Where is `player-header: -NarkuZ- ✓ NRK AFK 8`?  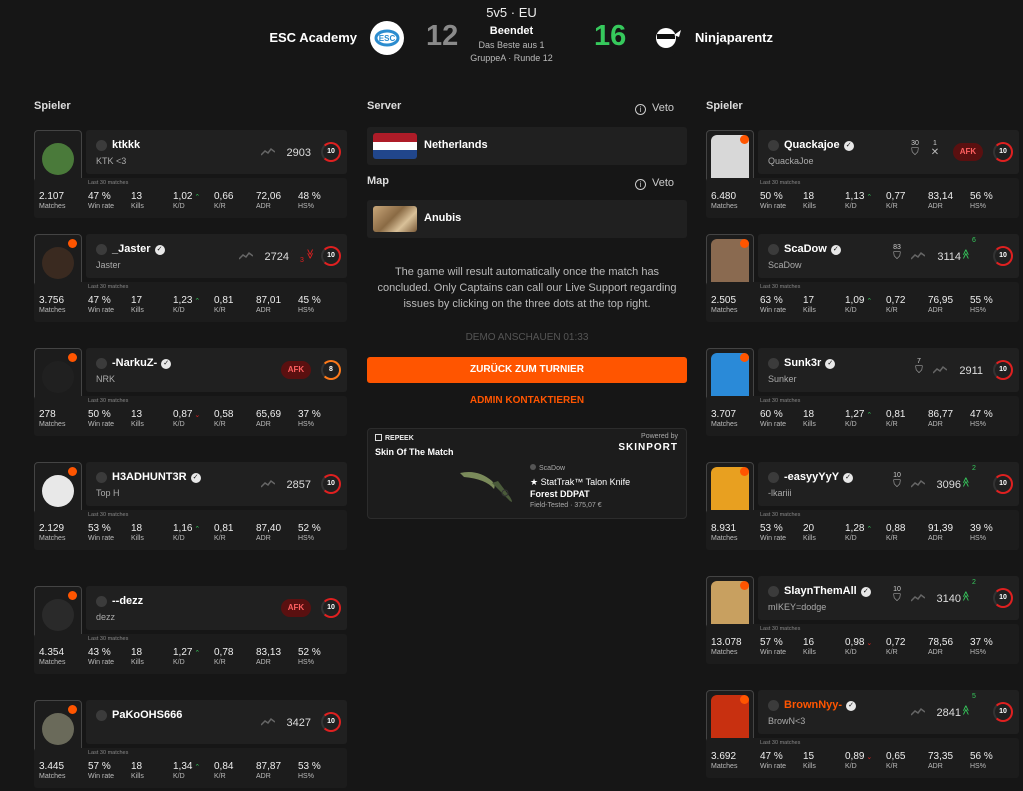
player-header: -NarkuZ- ✓ NRK AFK 8 is located at coordinates (216, 370).